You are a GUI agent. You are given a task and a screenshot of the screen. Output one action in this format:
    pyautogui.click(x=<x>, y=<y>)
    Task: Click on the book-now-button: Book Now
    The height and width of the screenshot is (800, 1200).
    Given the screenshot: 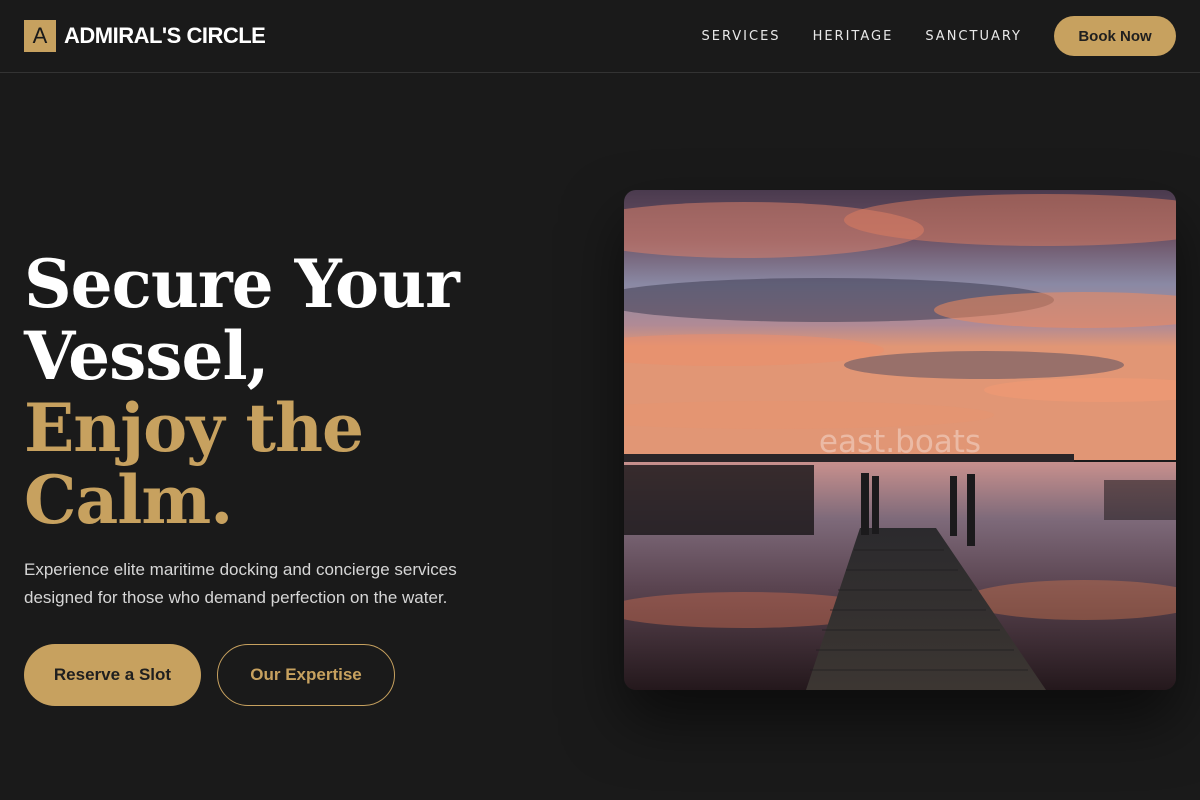 What is the action you would take?
    pyautogui.click(x=1115, y=36)
    